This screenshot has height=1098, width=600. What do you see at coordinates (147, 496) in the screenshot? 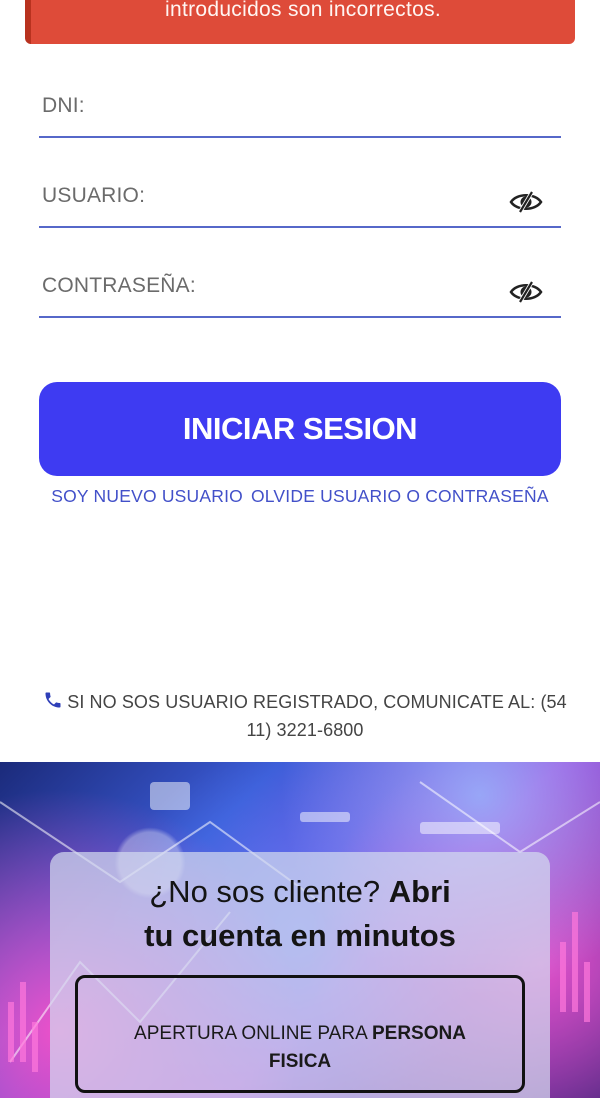
I see `new-user-link: SOY NUEVO USUARIO` at bounding box center [147, 496].